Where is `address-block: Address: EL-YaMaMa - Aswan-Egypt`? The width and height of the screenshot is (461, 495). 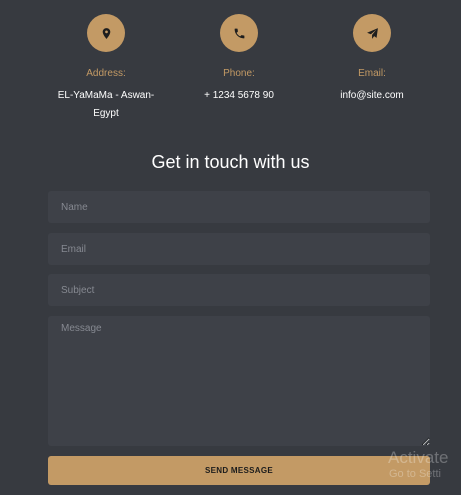
address-block: Address: EL-YaMaMa - Aswan-Egypt is located at coordinates (106, 68).